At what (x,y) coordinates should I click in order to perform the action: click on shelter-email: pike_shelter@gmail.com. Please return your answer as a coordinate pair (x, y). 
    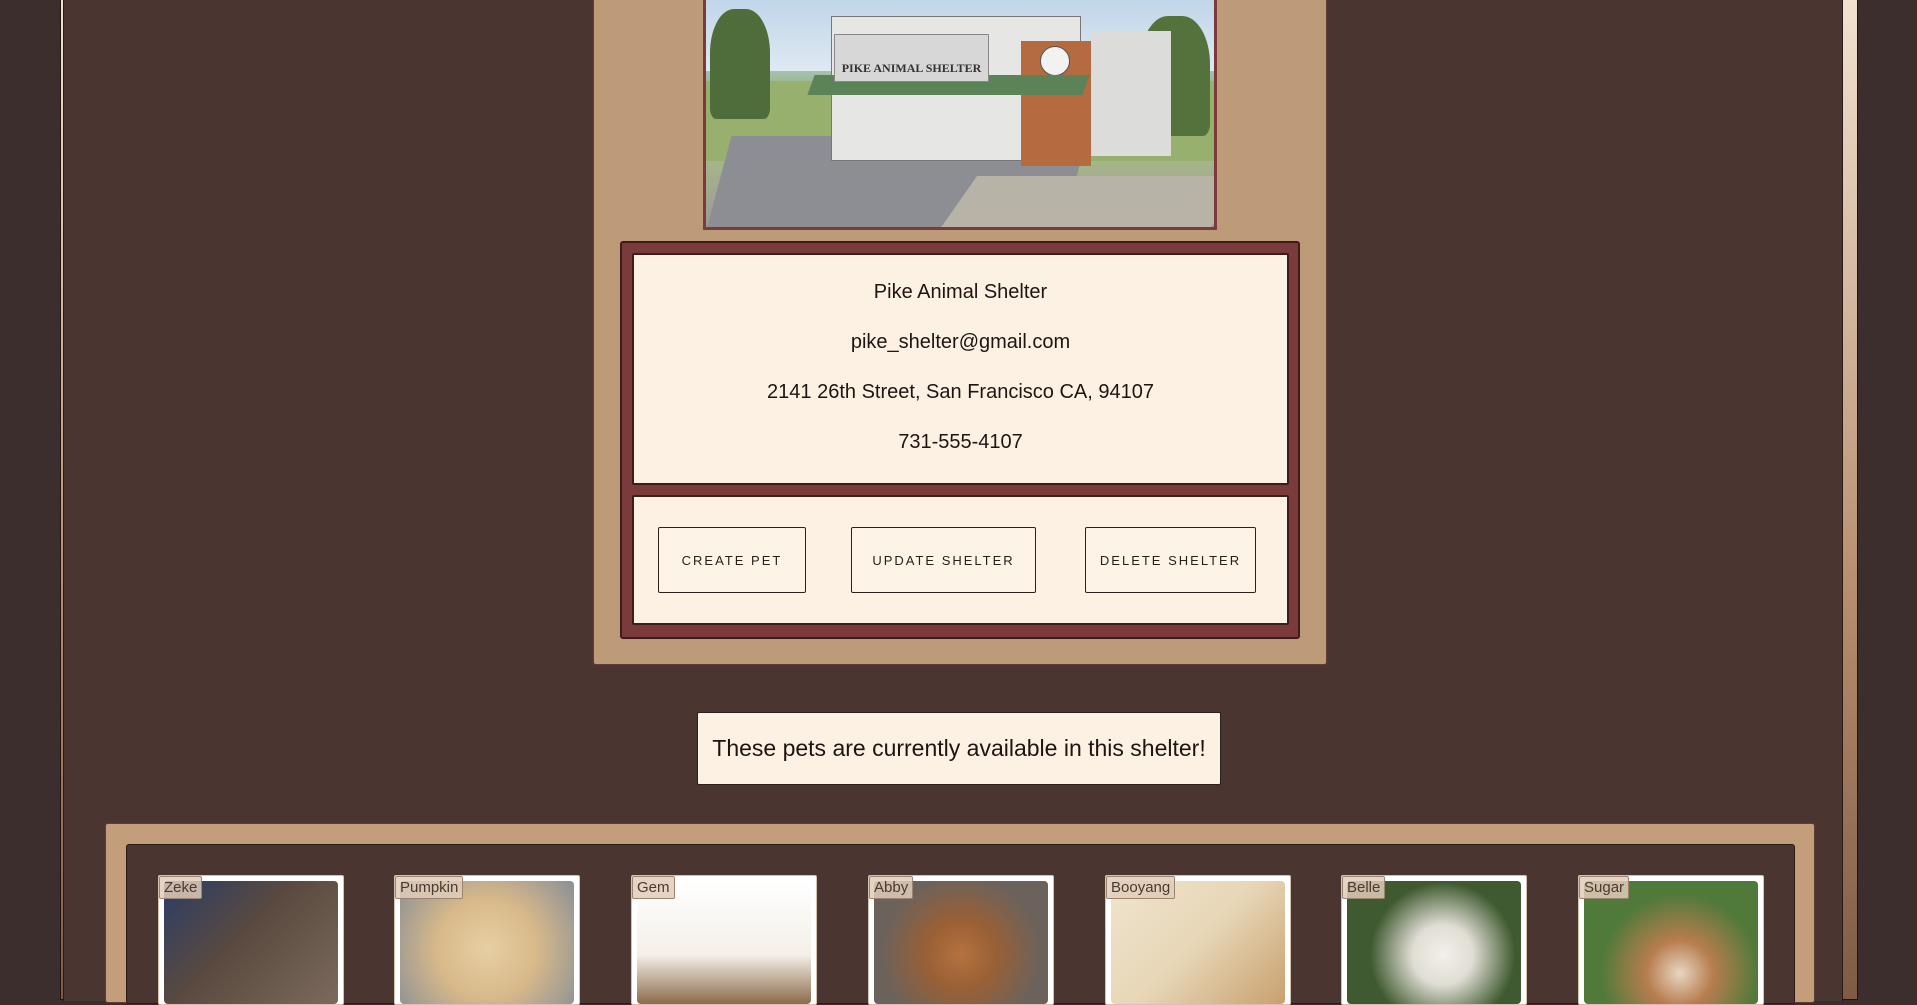
    Looking at the image, I should click on (960, 342).